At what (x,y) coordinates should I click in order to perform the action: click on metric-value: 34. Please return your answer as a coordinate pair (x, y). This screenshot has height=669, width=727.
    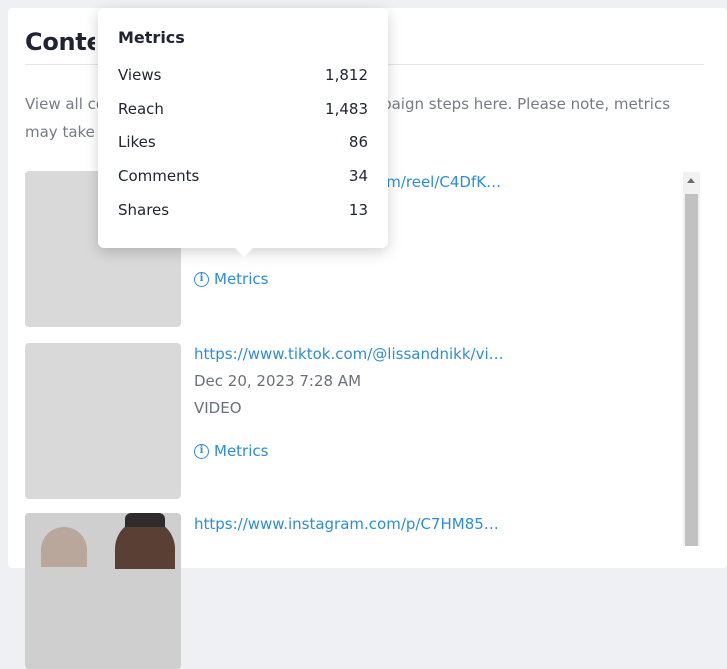
    Looking at the image, I should click on (358, 176).